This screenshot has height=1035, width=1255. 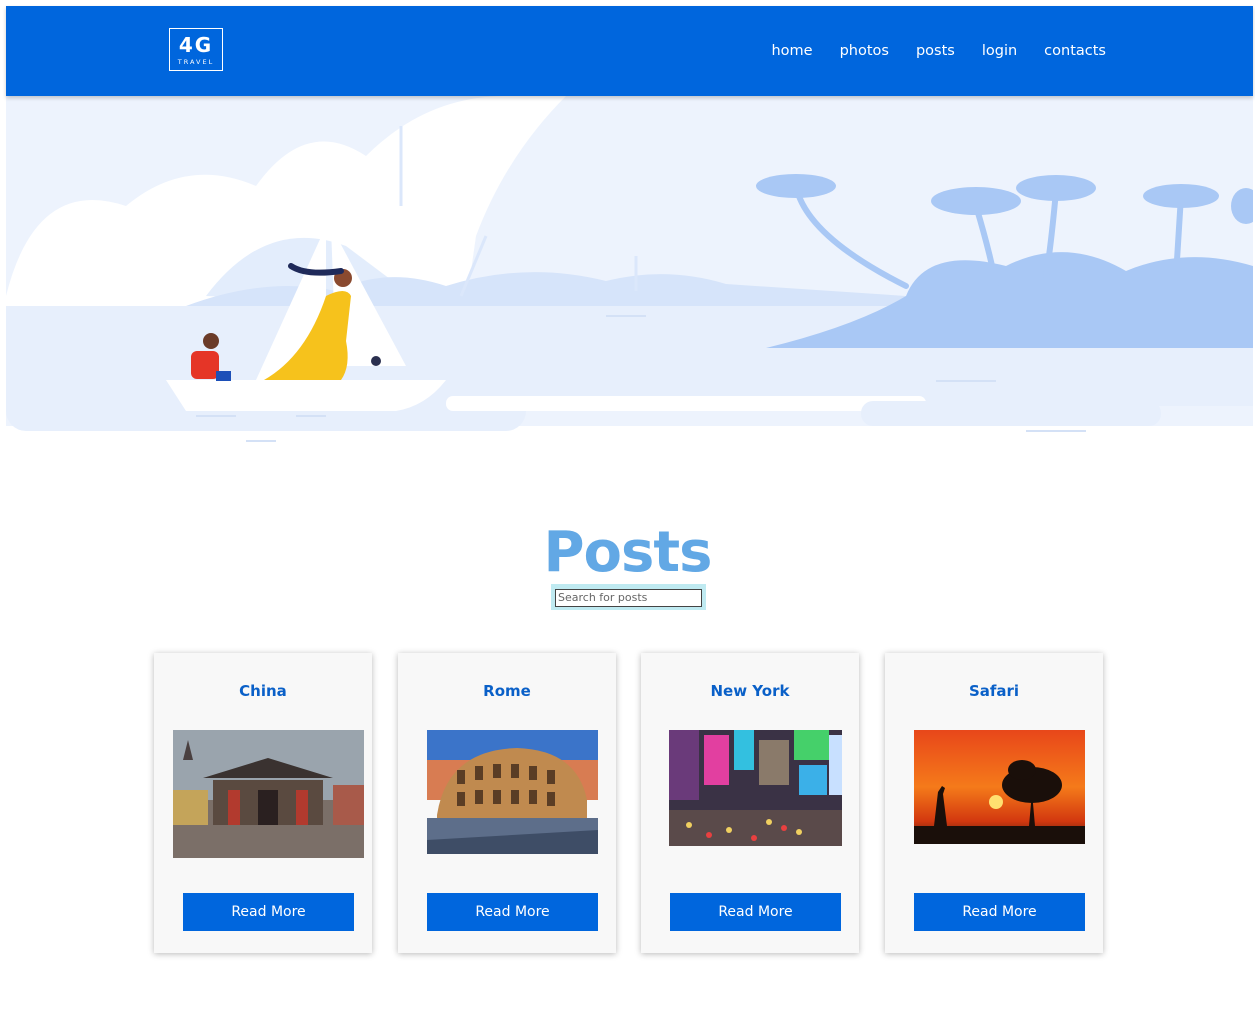 I want to click on colosseum-photo, so click(x=512, y=792).